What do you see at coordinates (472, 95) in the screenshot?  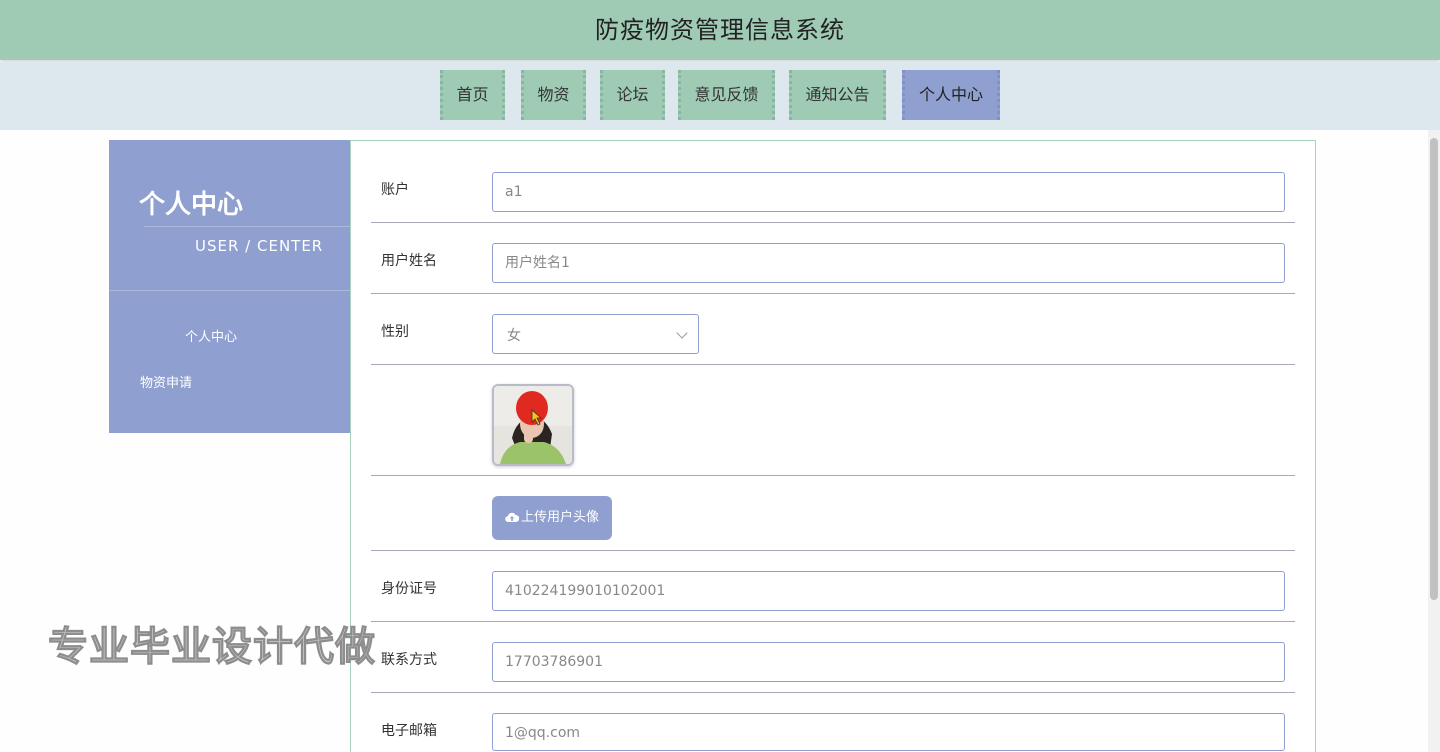 I see `nav-home: 首页` at bounding box center [472, 95].